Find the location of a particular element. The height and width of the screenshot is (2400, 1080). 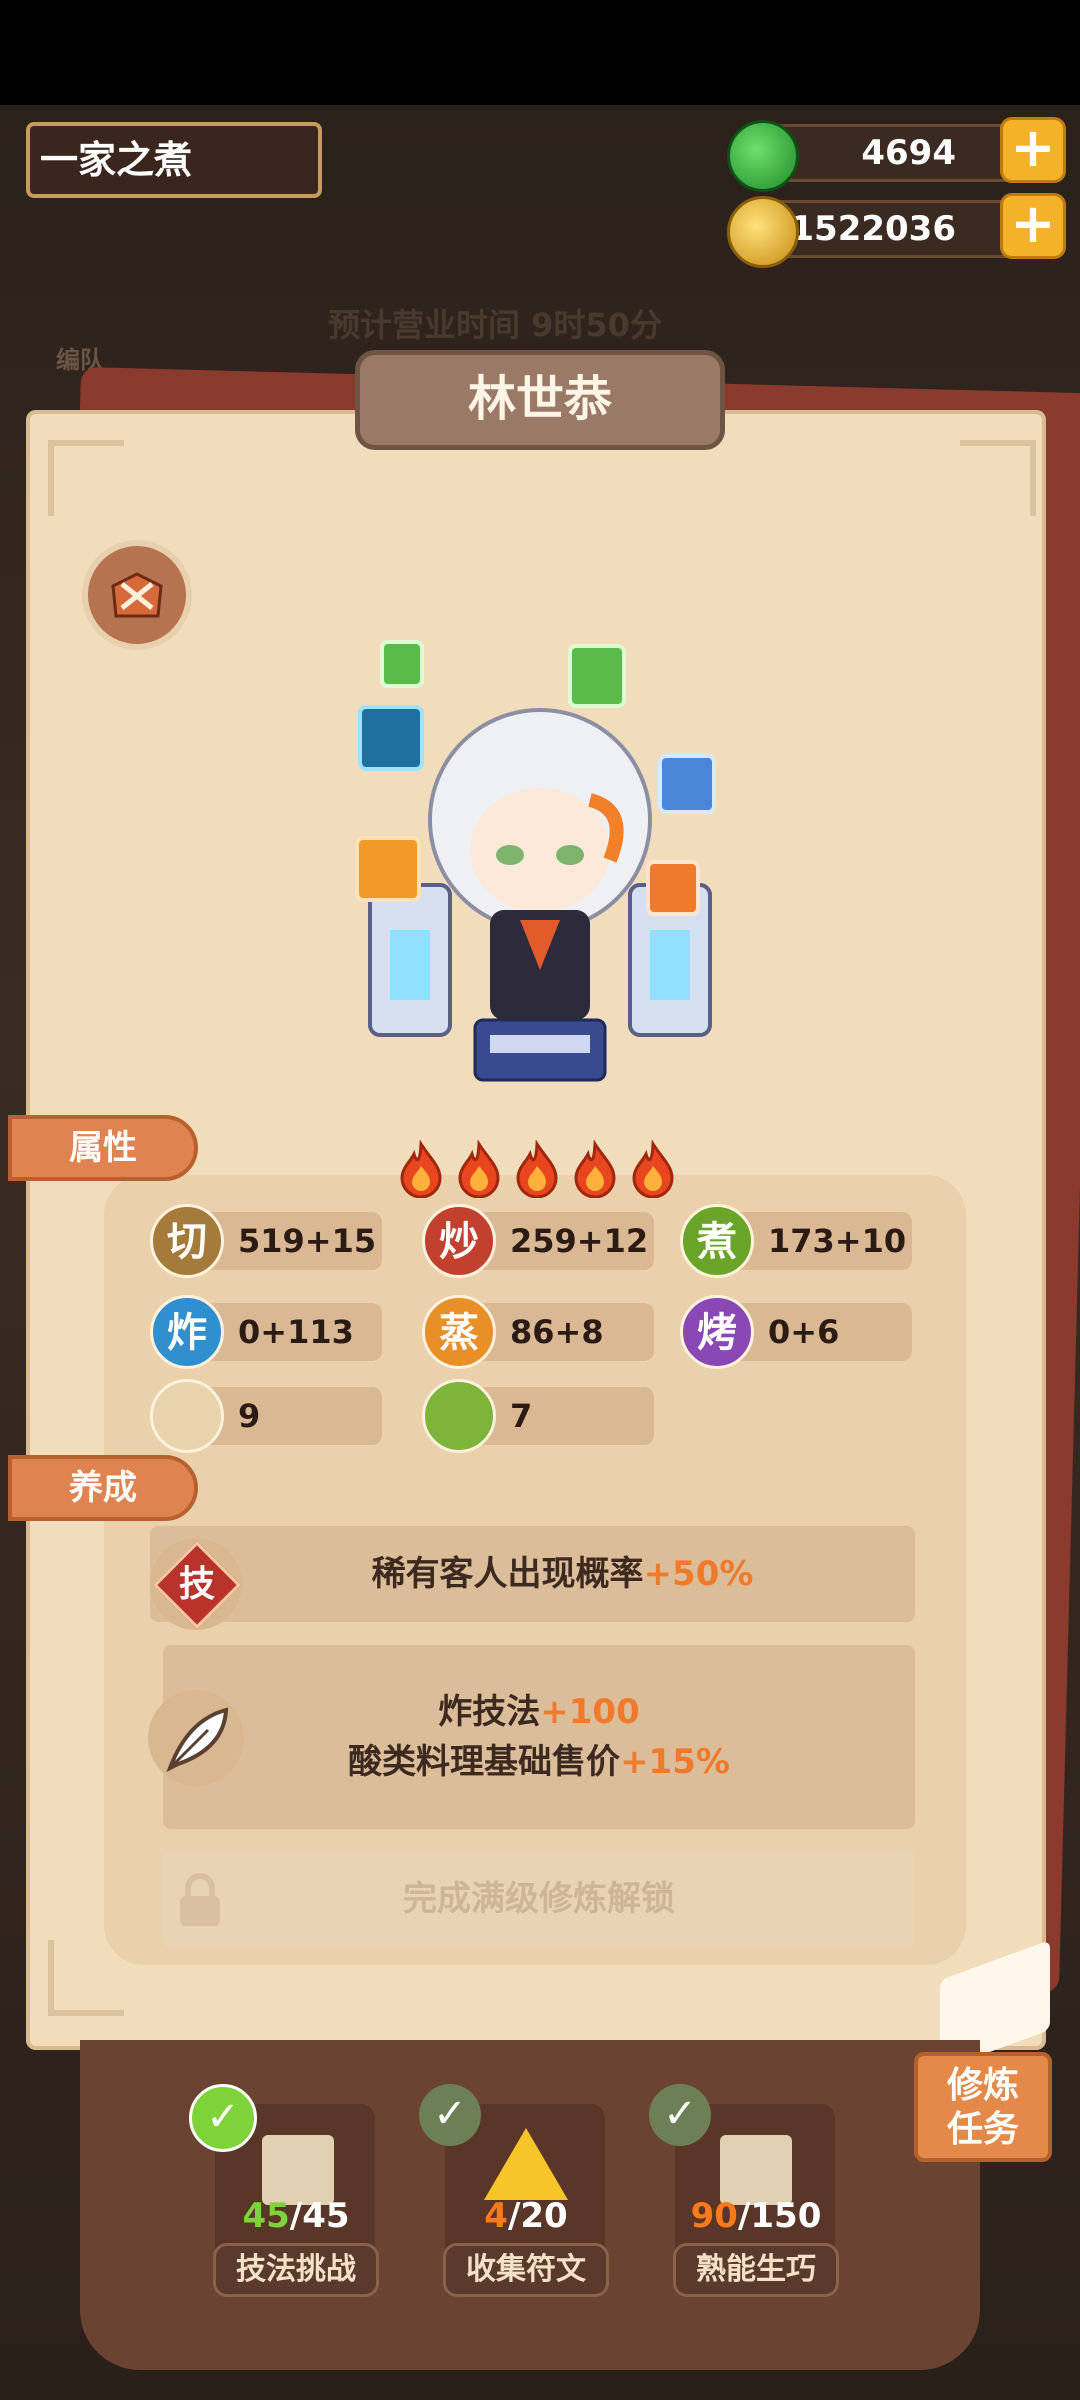

add-jade-button: + is located at coordinates (1033, 150).